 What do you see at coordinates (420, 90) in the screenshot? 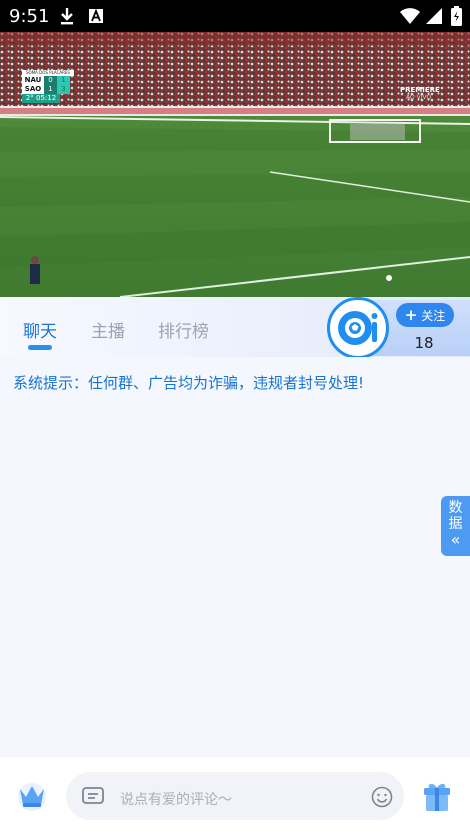
I see `broadcaster-logo: PREMIERE` at bounding box center [420, 90].